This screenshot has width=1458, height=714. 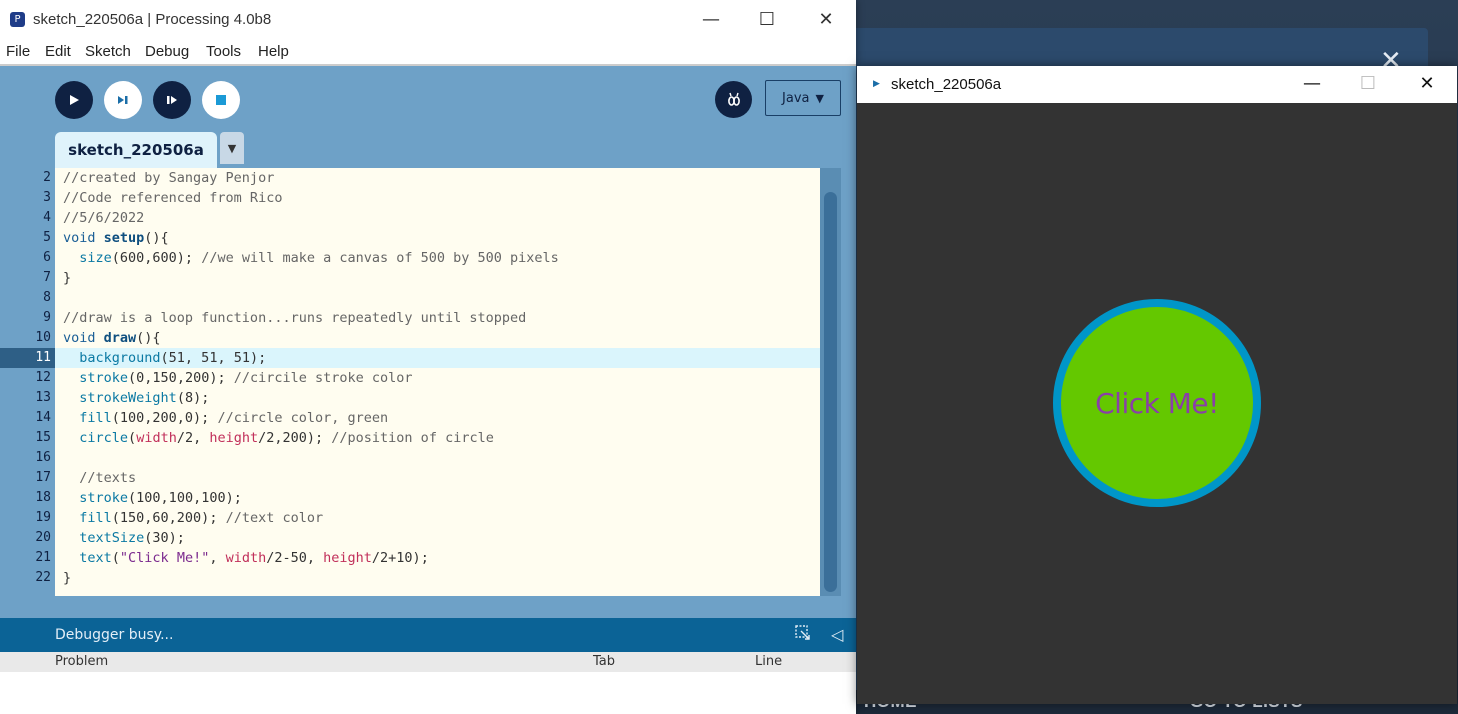 What do you see at coordinates (168, 518) in the screenshot?
I see `code-token: (150,60,200);` at bounding box center [168, 518].